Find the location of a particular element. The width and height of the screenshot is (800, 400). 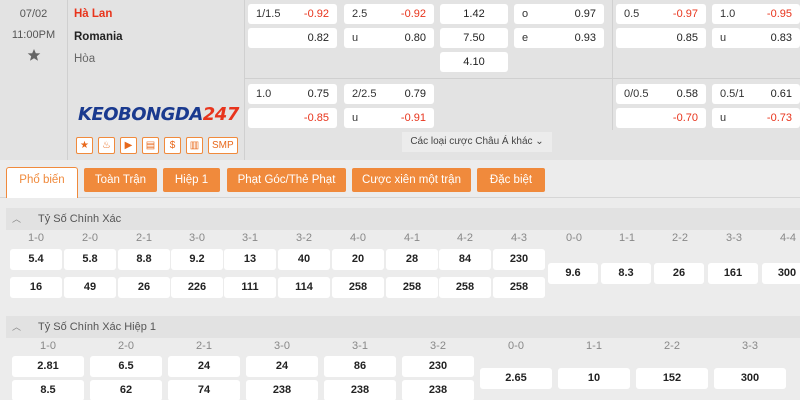

star-icon: ★ is located at coordinates (84, 145).